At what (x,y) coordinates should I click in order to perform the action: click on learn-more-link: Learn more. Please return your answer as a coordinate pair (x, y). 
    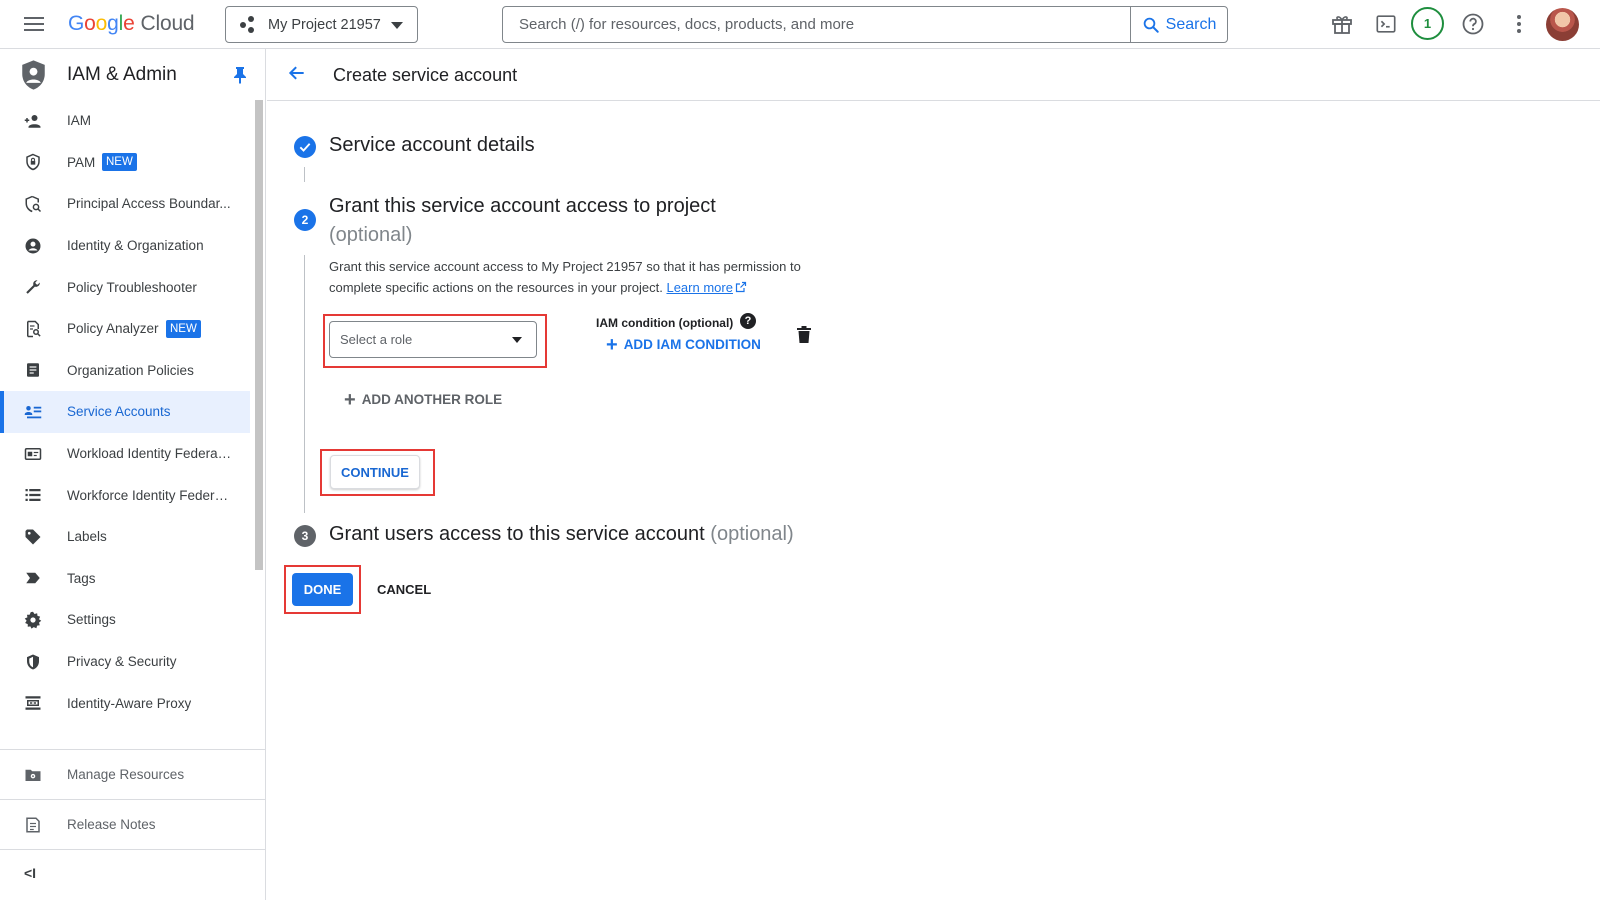
    Looking at the image, I should click on (706, 287).